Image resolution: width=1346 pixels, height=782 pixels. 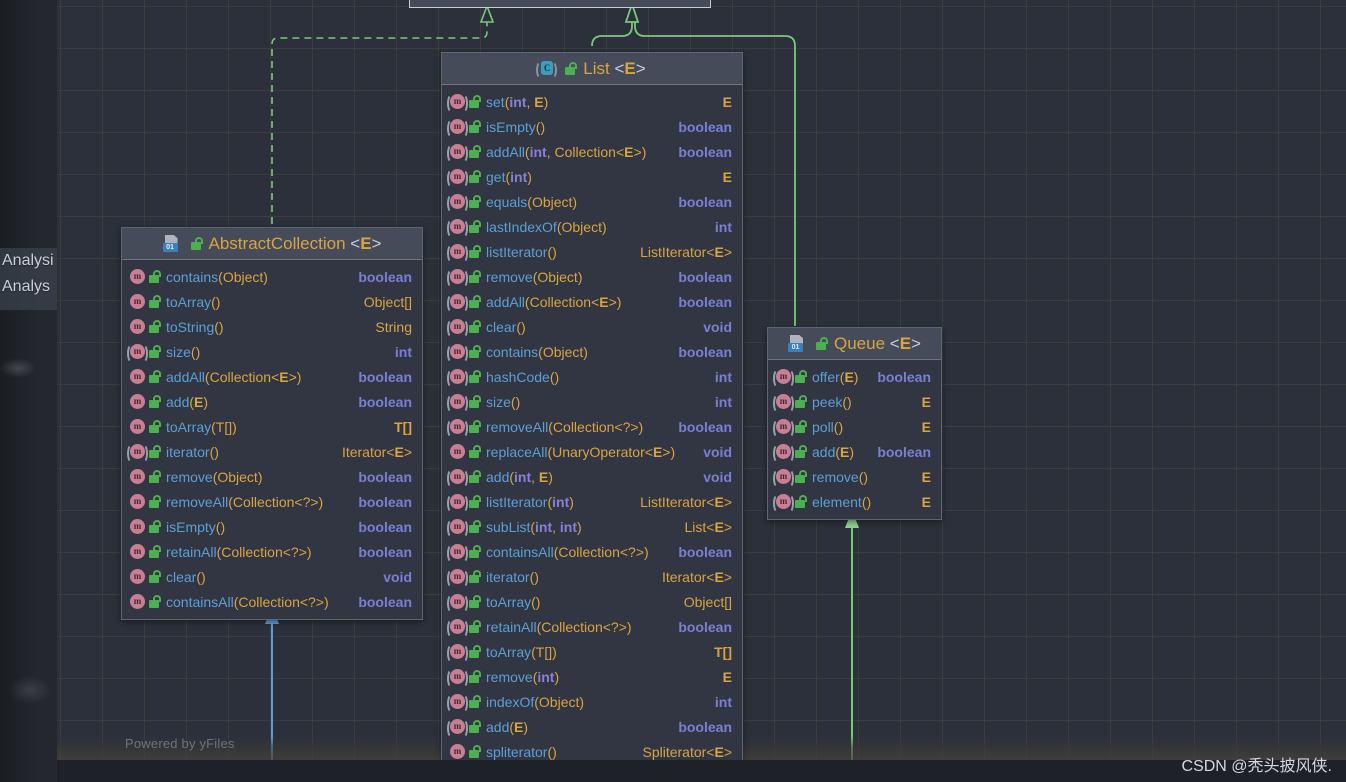 I want to click on class-icon: 01, so click(x=171, y=243).